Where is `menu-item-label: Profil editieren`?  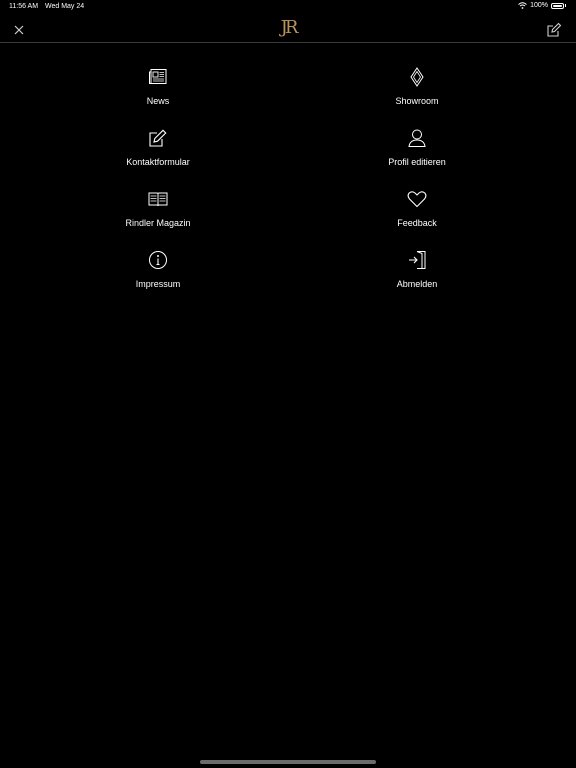
menu-item-label: Profil editieren is located at coordinates (417, 162).